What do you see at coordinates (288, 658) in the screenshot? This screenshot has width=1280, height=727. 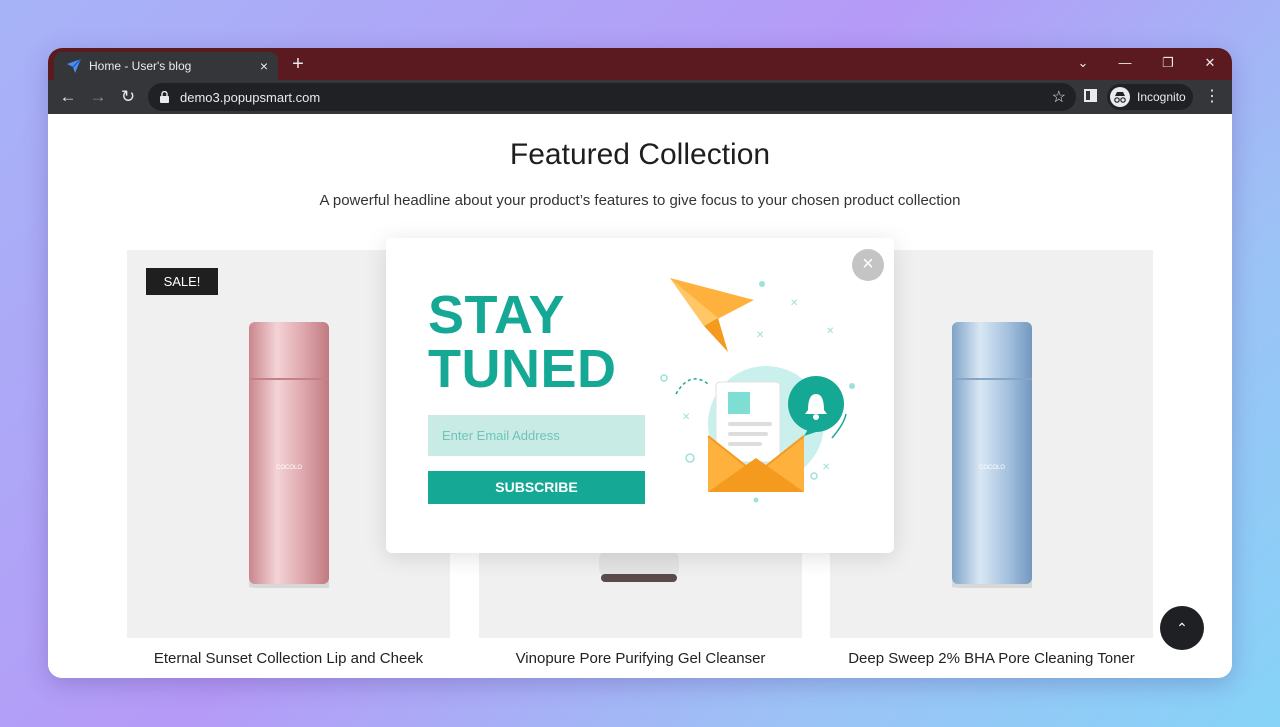 I see `product-name-1: Eternal Sunset Collection Lip and Cheek` at bounding box center [288, 658].